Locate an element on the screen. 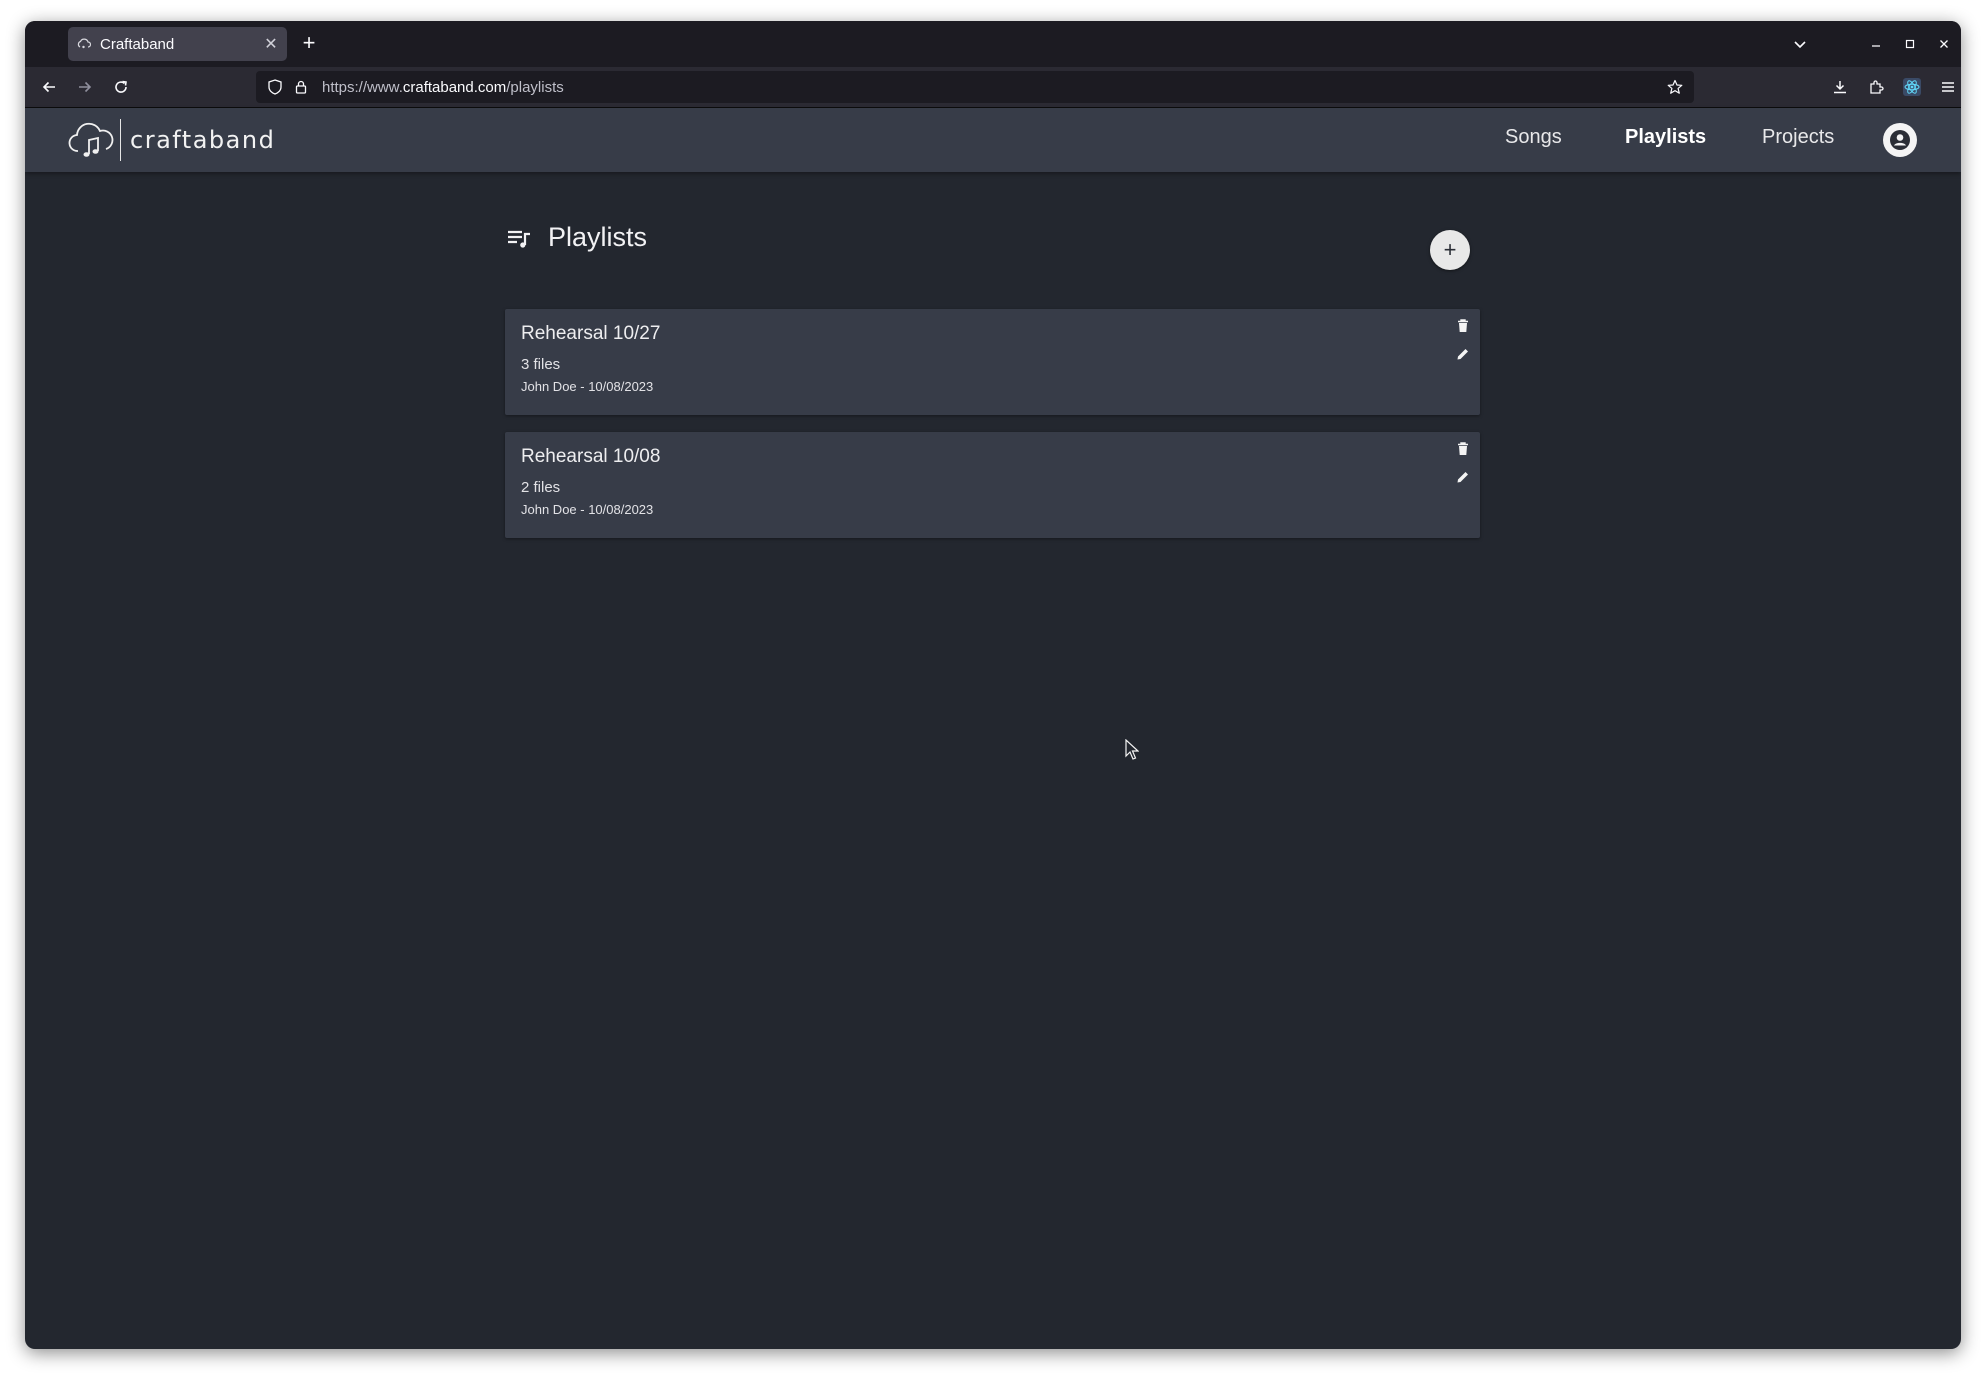  minimize-icon is located at coordinates (1876, 44).